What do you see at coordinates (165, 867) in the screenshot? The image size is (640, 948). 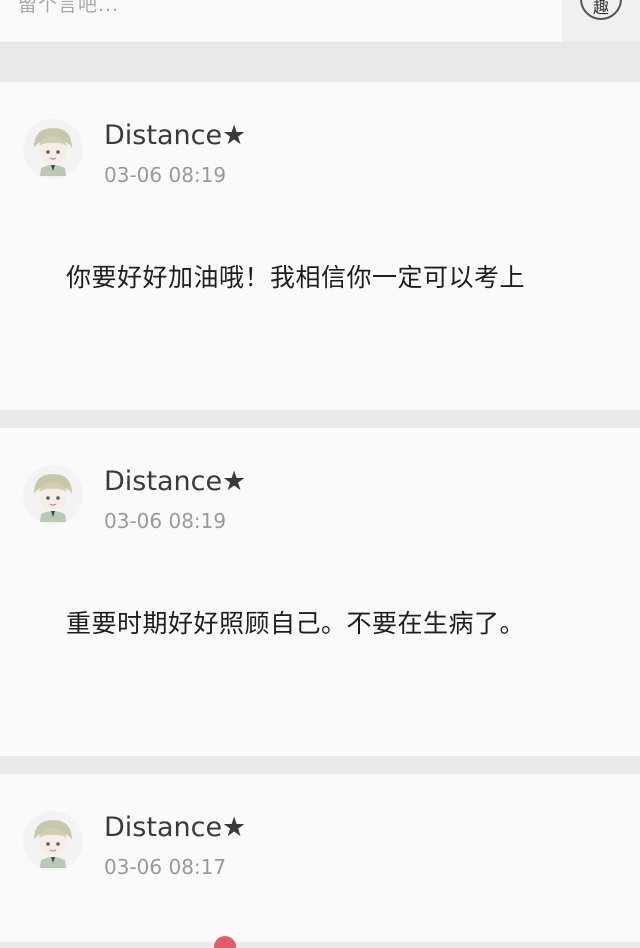 I see `comment-time: 03-06 08:17` at bounding box center [165, 867].